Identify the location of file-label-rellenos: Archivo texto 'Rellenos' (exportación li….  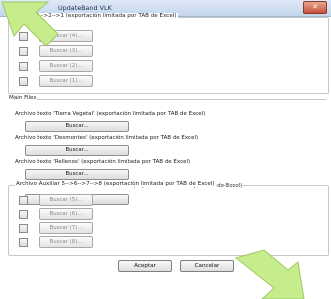
(103, 162).